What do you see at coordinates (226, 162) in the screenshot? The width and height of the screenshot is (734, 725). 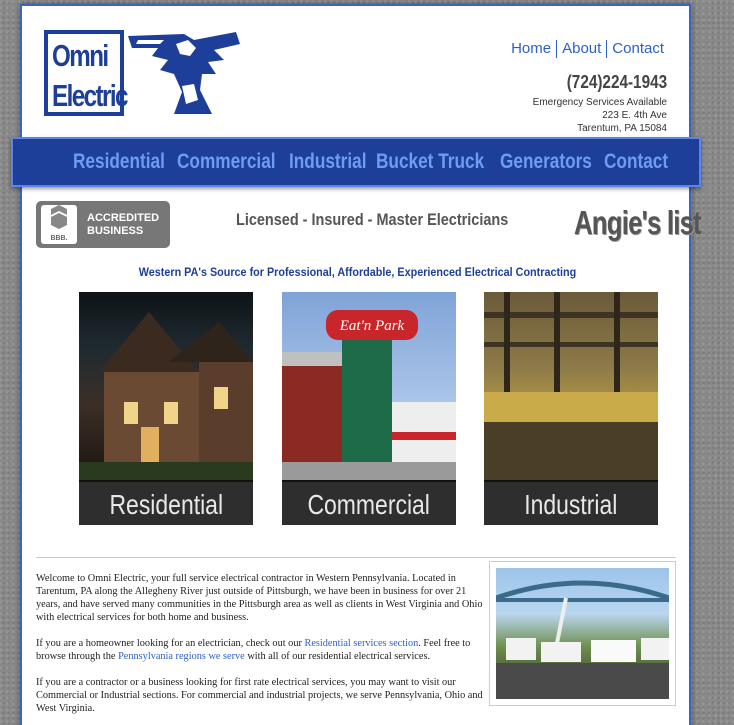 I see `nav-item-commercial: Commercial` at bounding box center [226, 162].